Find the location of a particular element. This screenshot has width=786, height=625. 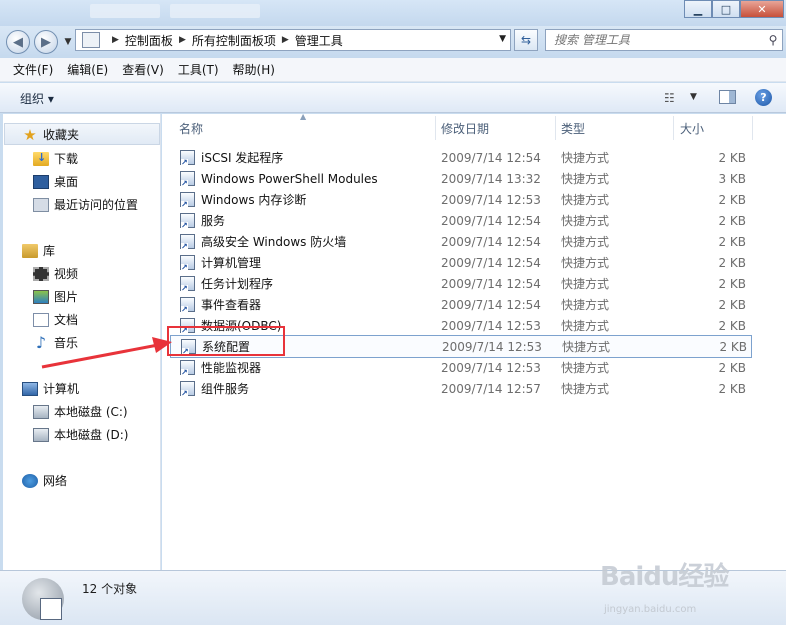

column-date-modified: 修改日期 is located at coordinates (465, 128).